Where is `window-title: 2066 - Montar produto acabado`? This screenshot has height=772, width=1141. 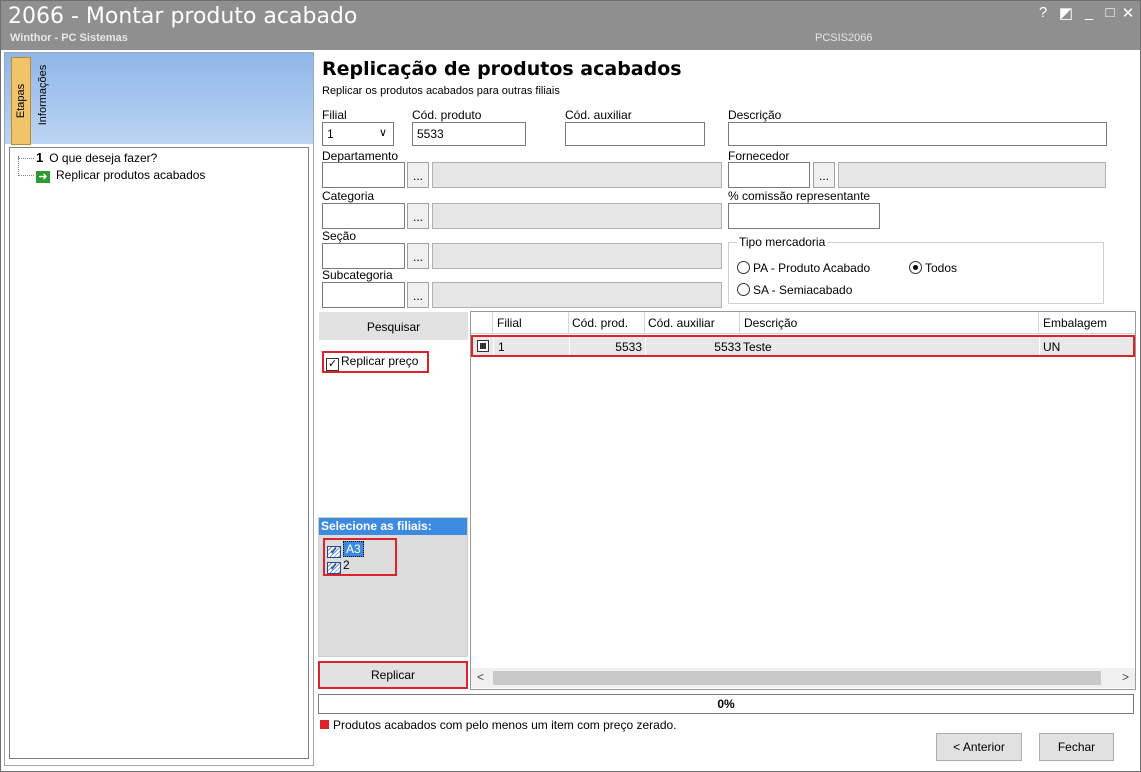 window-title: 2066 - Montar produto acabado is located at coordinates (183, 16).